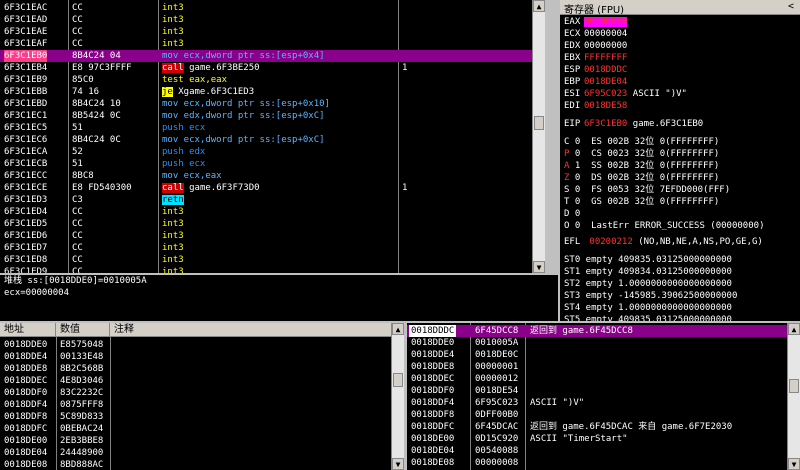 The height and width of the screenshot is (470, 800). Describe the element at coordinates (266, 260) in the screenshot. I see `disasm-row: 6F3C1ED8 CC int3` at that location.